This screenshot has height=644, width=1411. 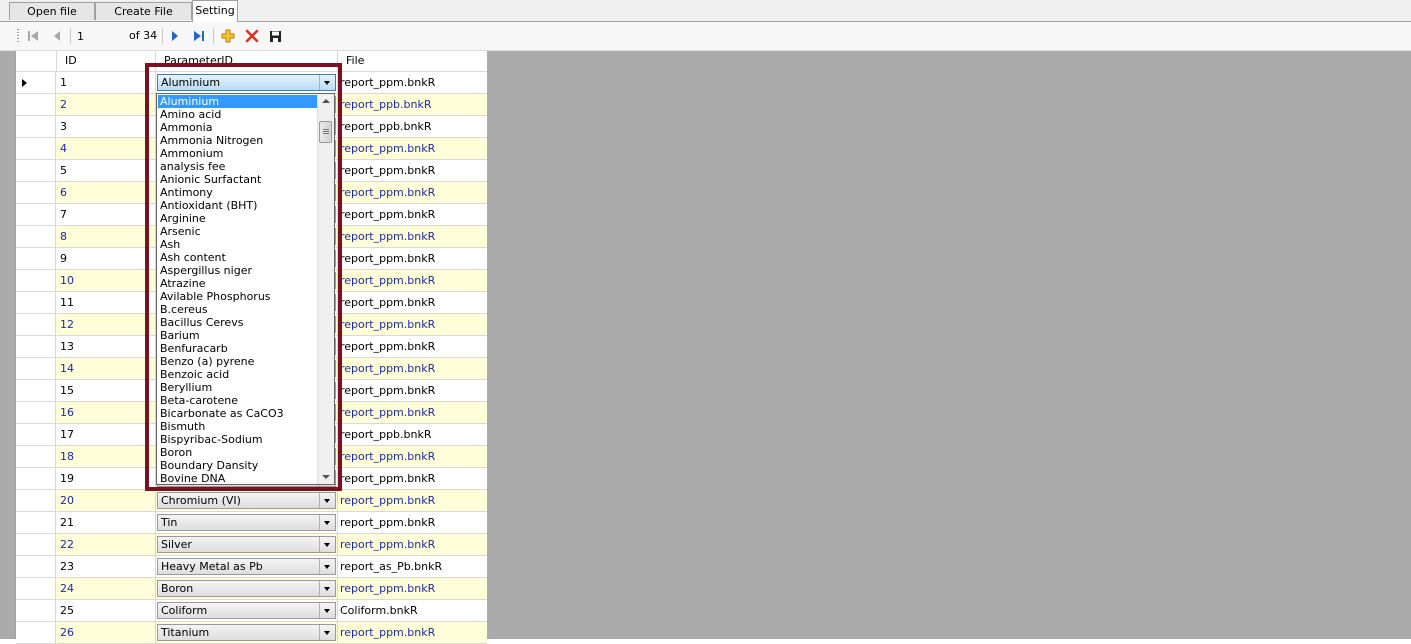 I want to click on cell-id: 14, so click(x=106, y=369).